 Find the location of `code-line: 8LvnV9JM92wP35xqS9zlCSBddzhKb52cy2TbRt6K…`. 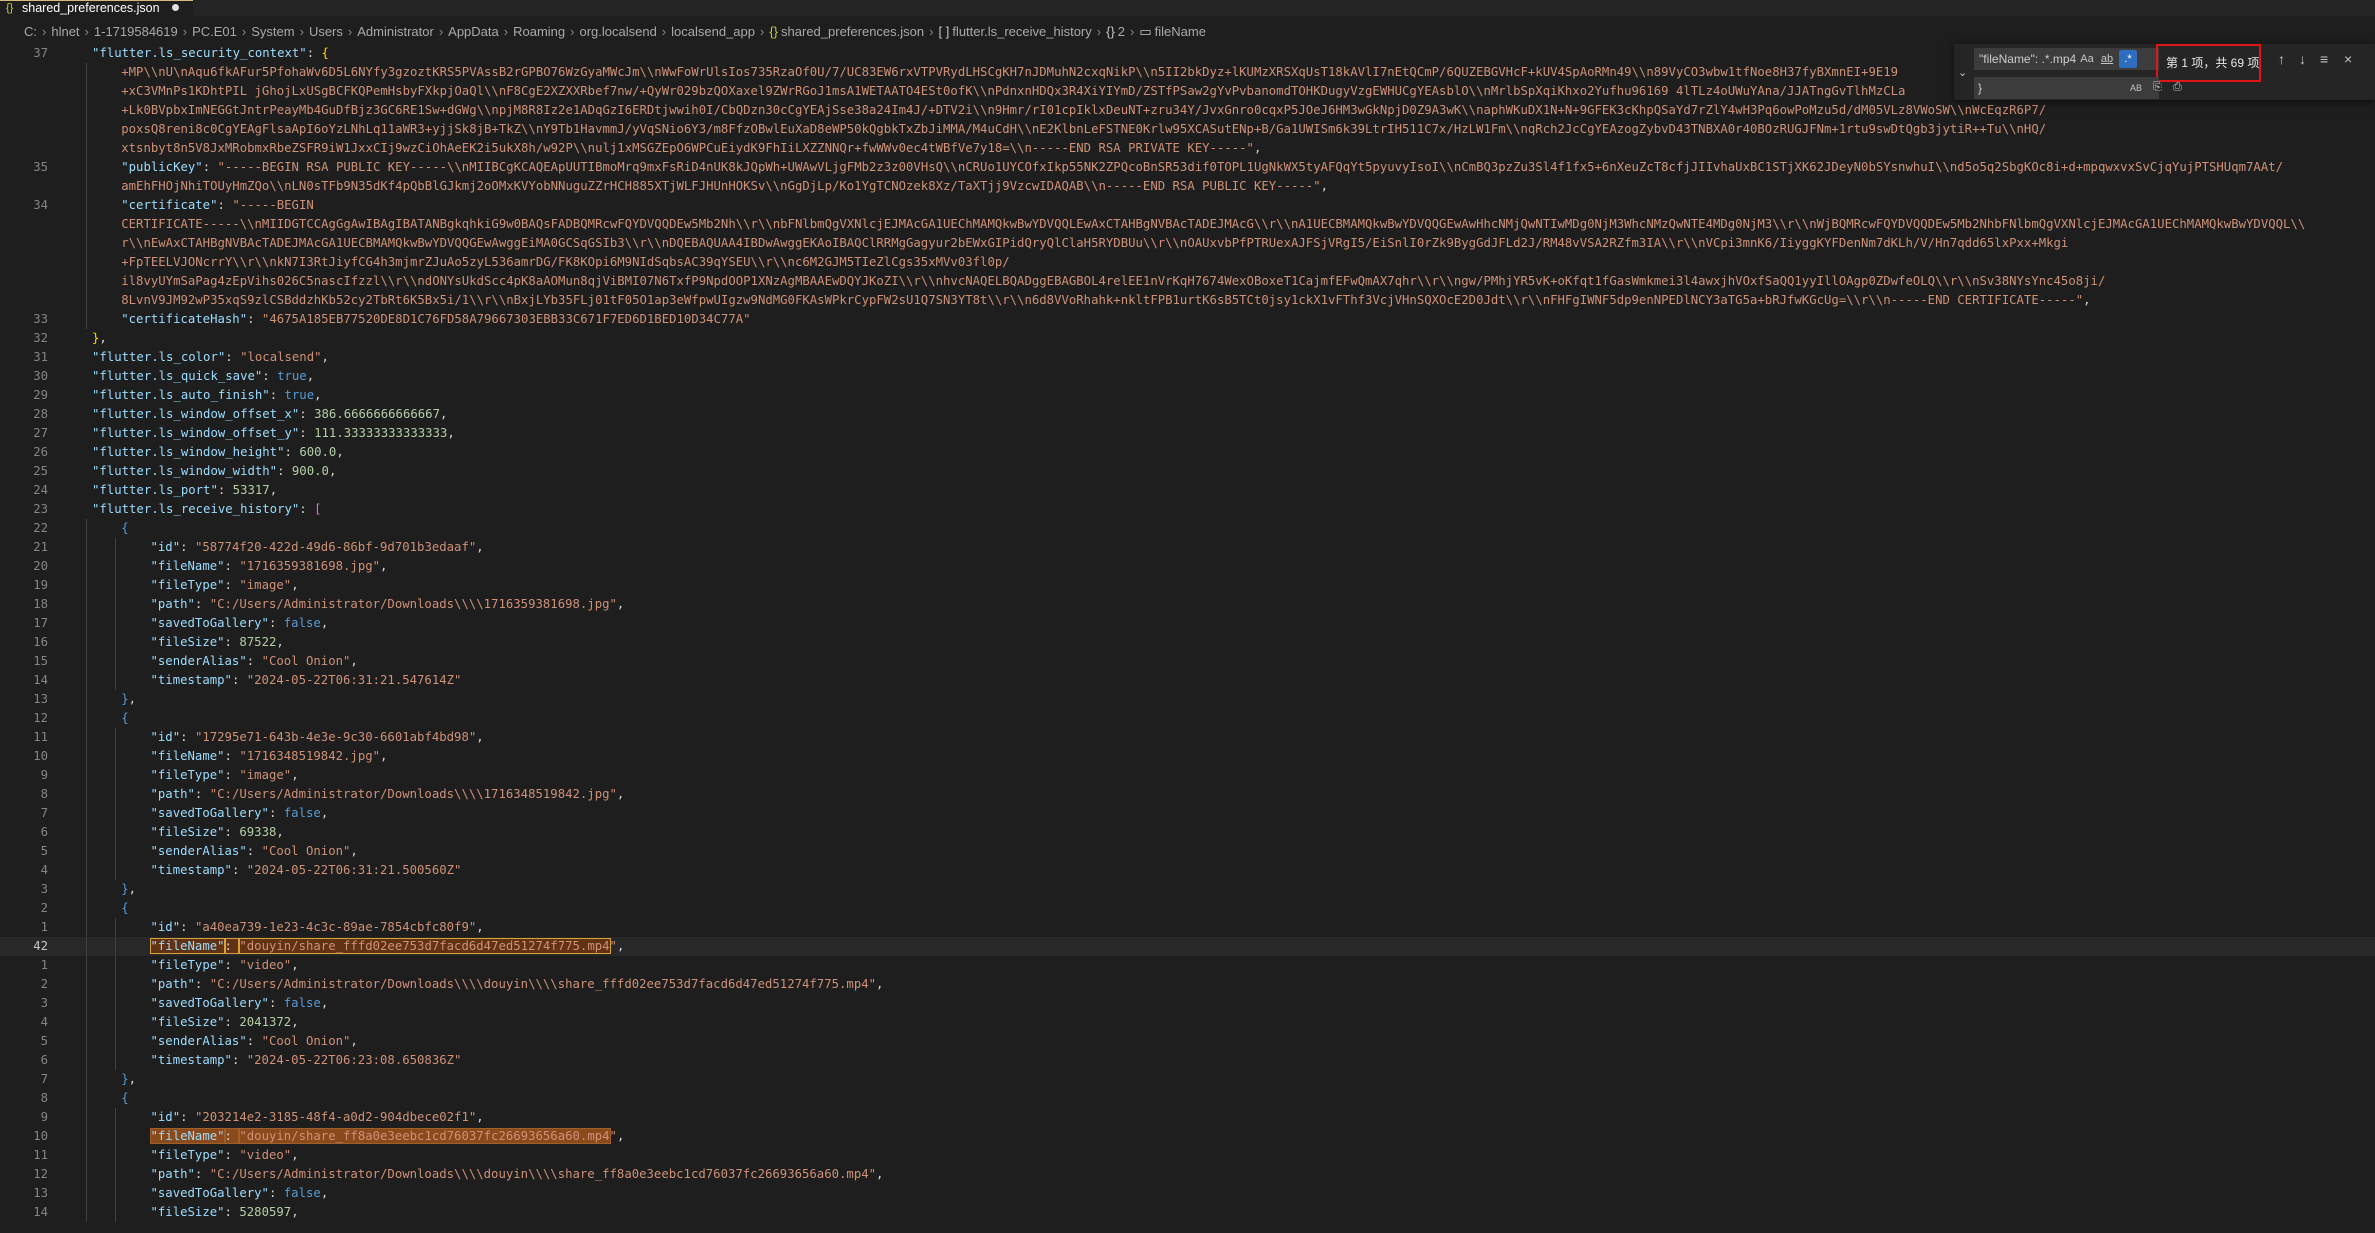

code-line: 8LvnV9JM92wP35xqS9zlCSBddzhKb52cy2TbRt6K… is located at coordinates (1187, 300).